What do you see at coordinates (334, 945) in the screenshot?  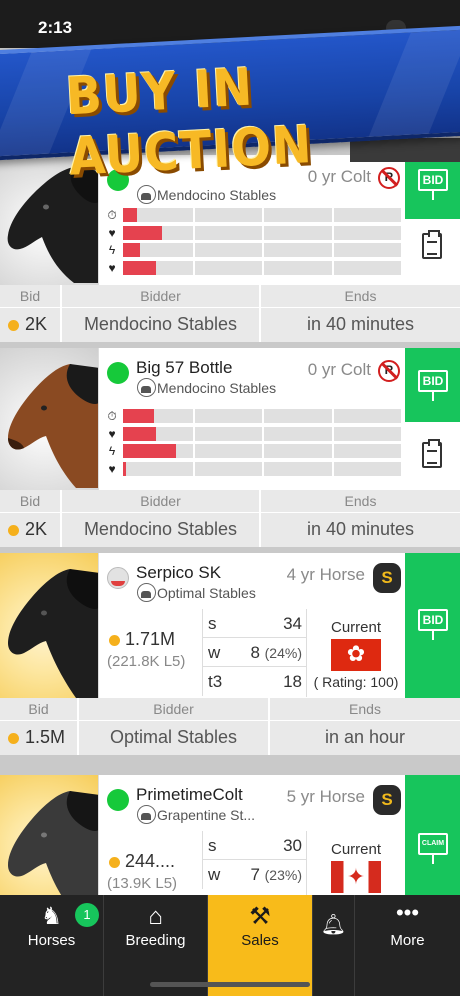 I see `tab-notifications: 🔔︎` at bounding box center [334, 945].